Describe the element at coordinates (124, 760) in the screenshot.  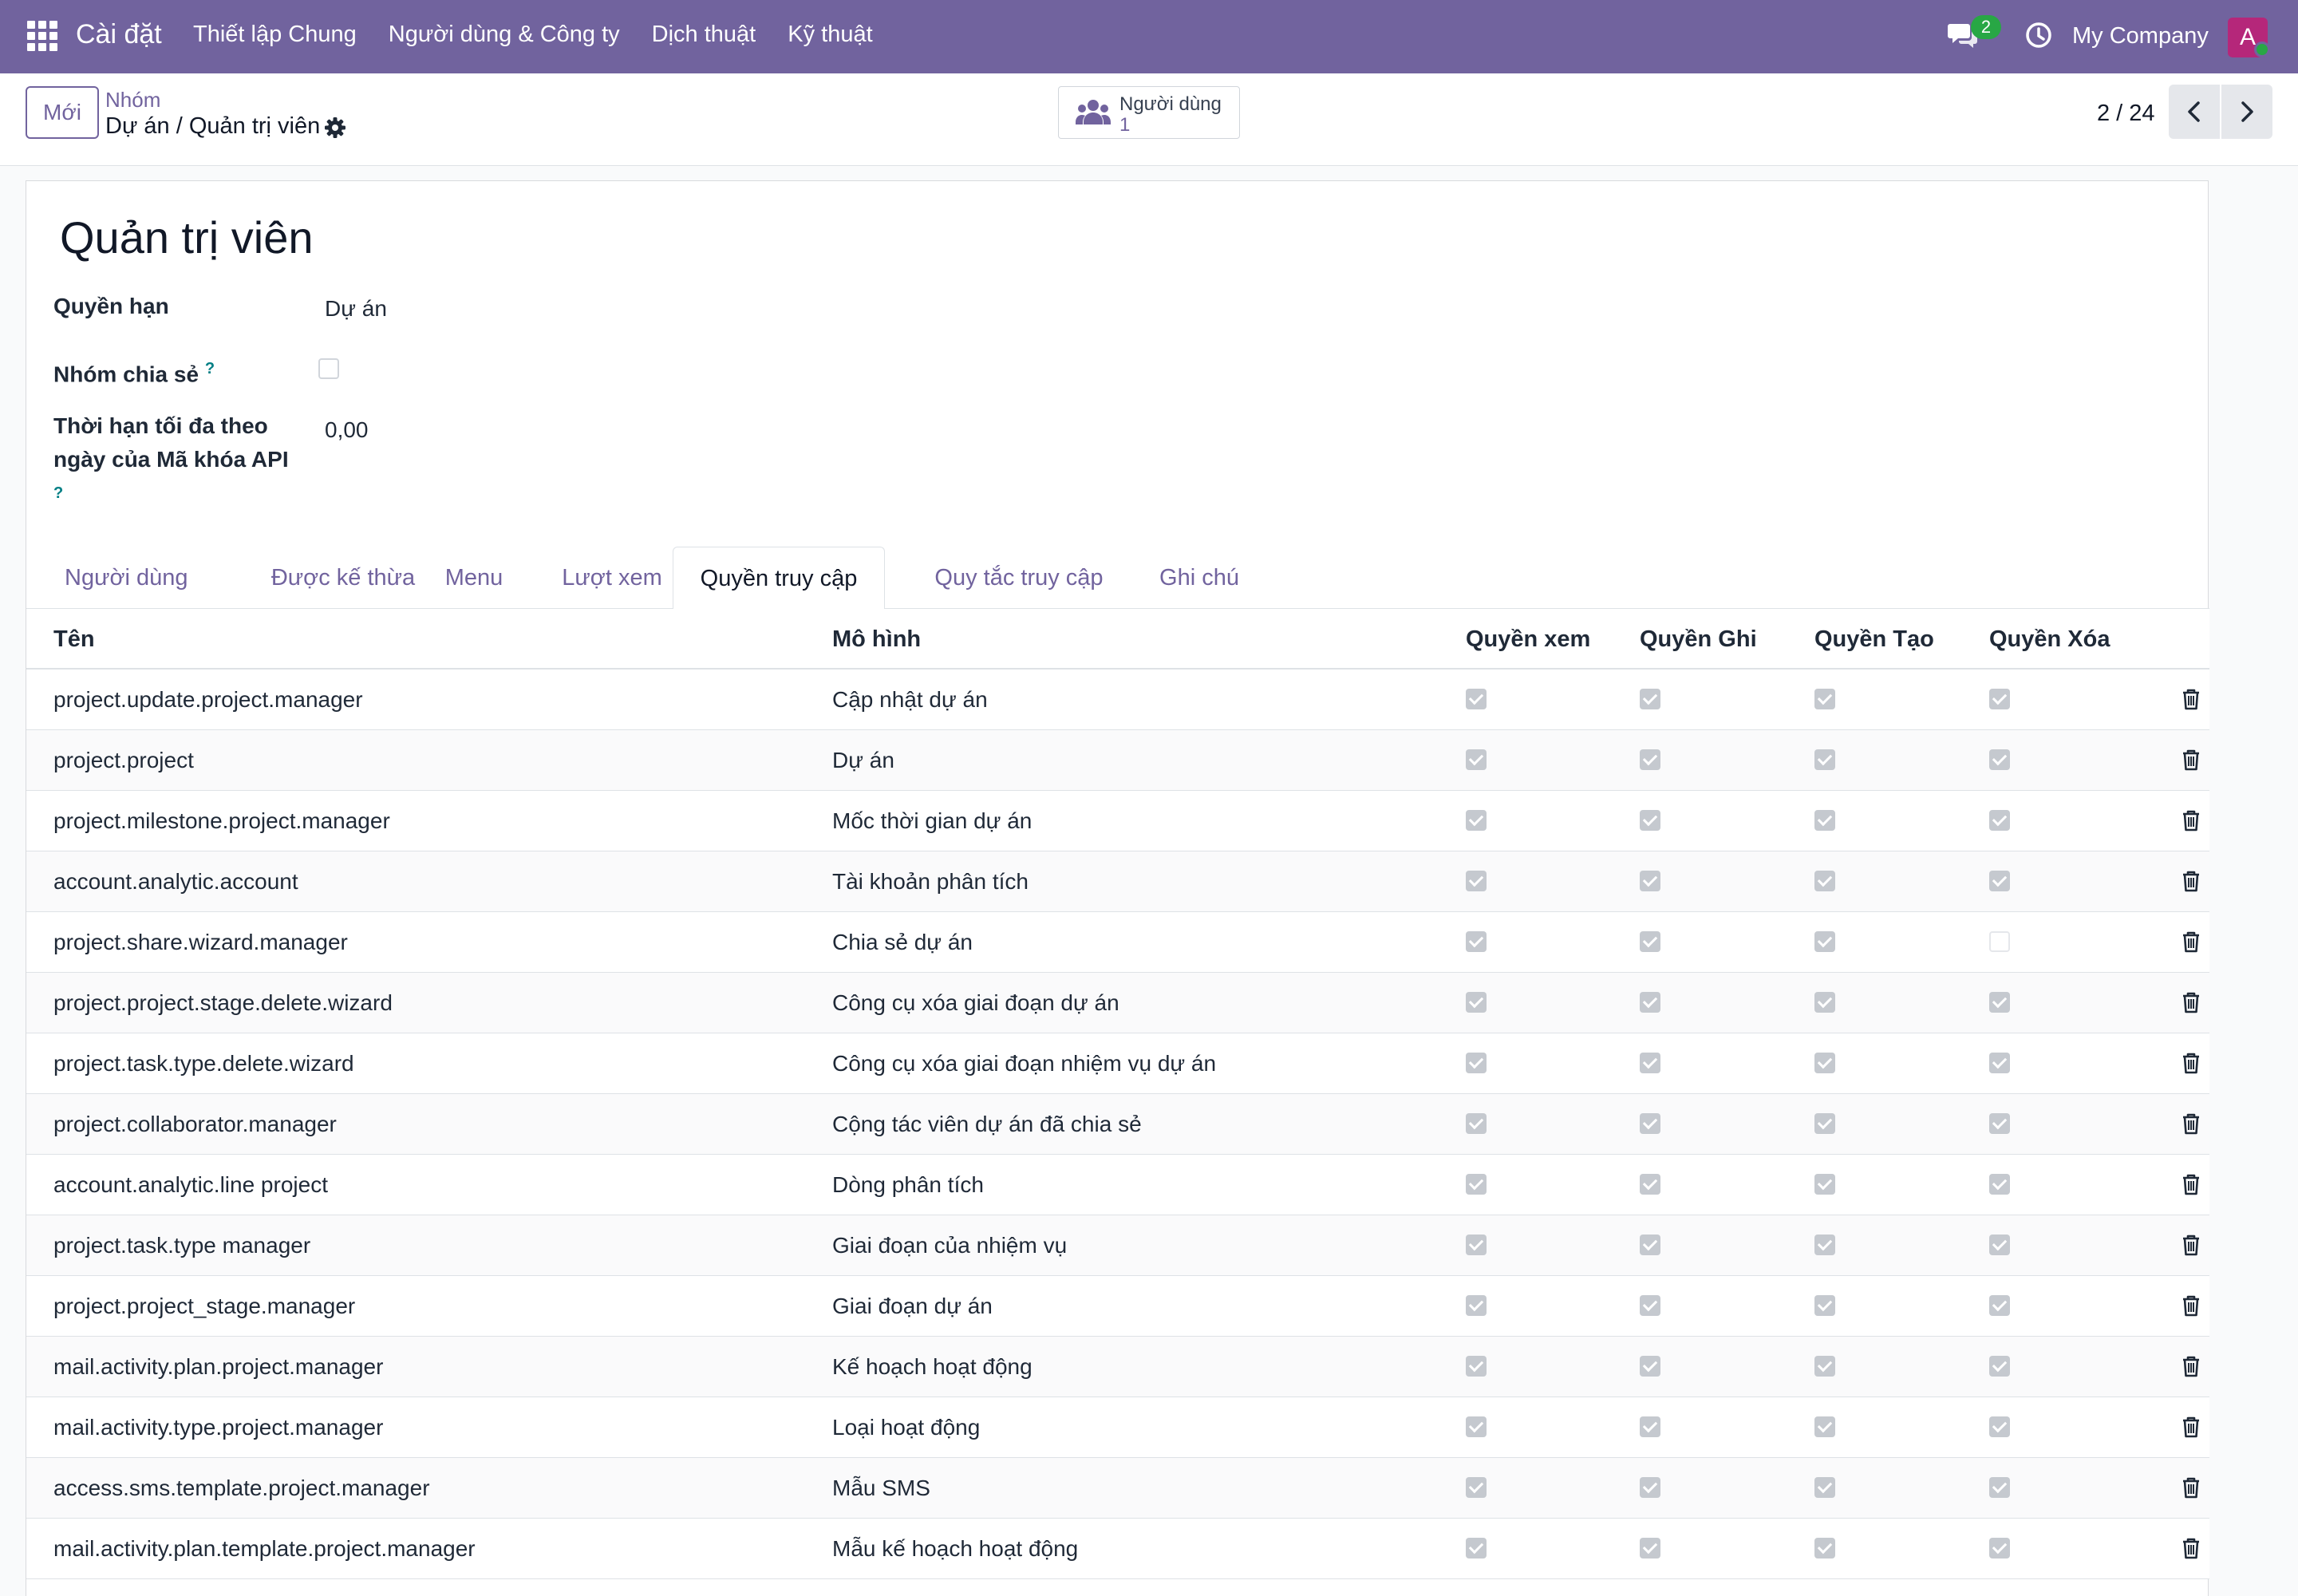
I see `cell-name: project.project` at that location.